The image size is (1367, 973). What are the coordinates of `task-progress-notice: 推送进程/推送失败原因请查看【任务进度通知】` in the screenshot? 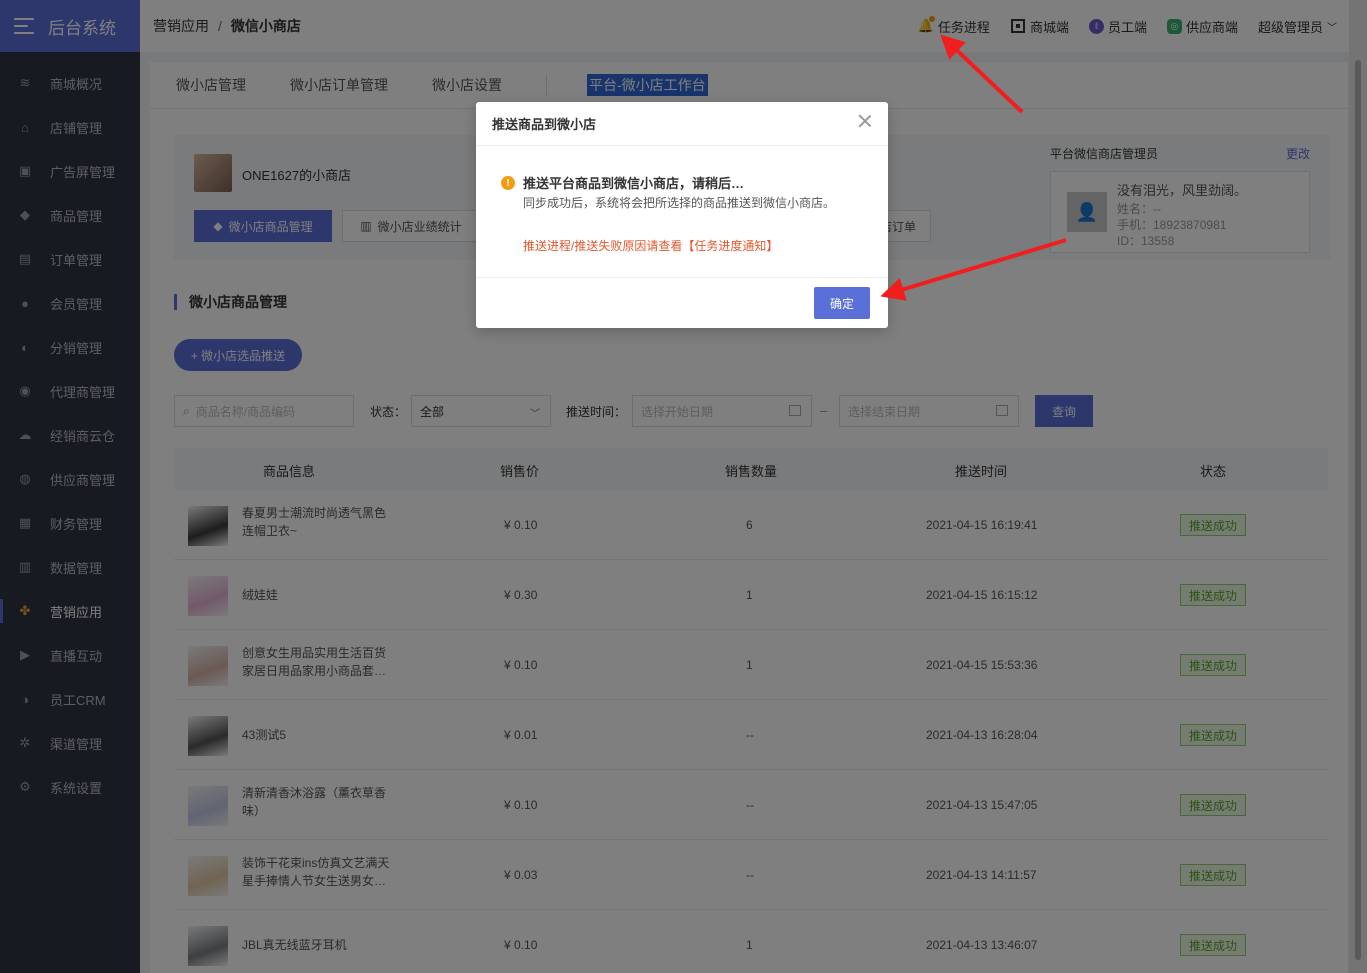 It's located at (650, 245).